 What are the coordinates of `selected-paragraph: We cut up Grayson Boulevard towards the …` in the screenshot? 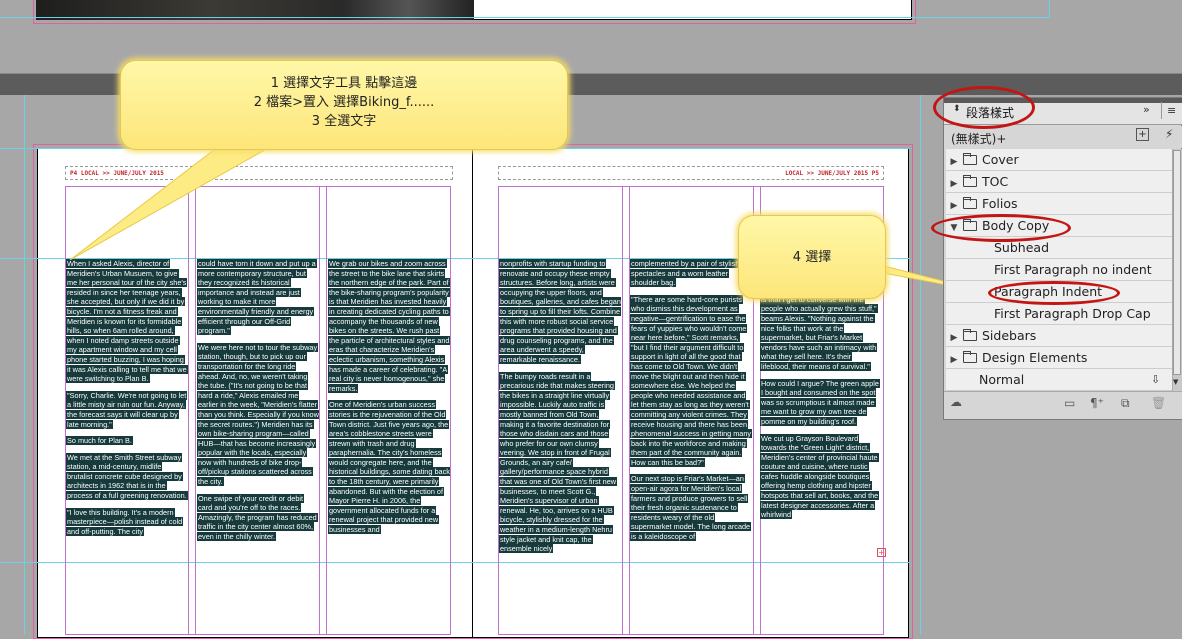 It's located at (821, 476).